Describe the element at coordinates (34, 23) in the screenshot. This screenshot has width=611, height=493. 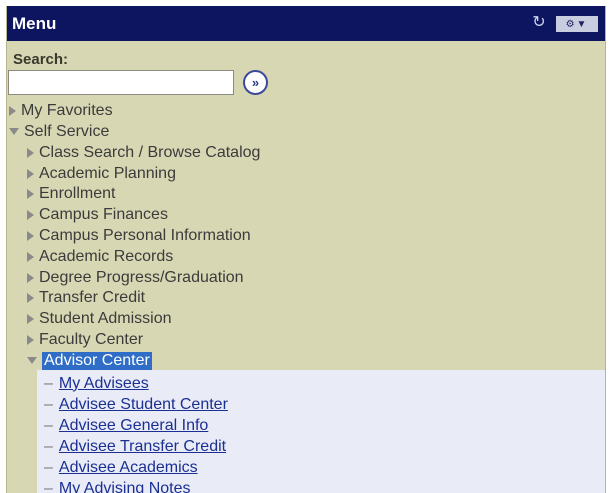
I see `menu-title: Menu` at that location.